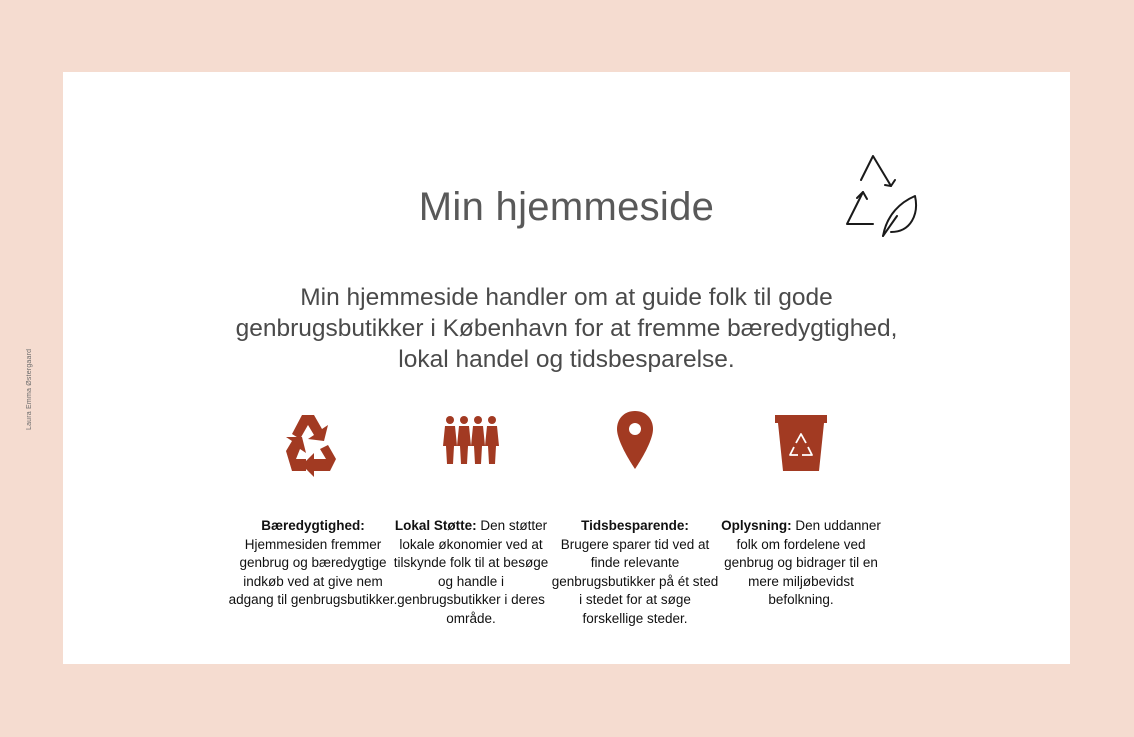  Describe the element at coordinates (801, 443) in the screenshot. I see `recycle-bin-icon` at that location.